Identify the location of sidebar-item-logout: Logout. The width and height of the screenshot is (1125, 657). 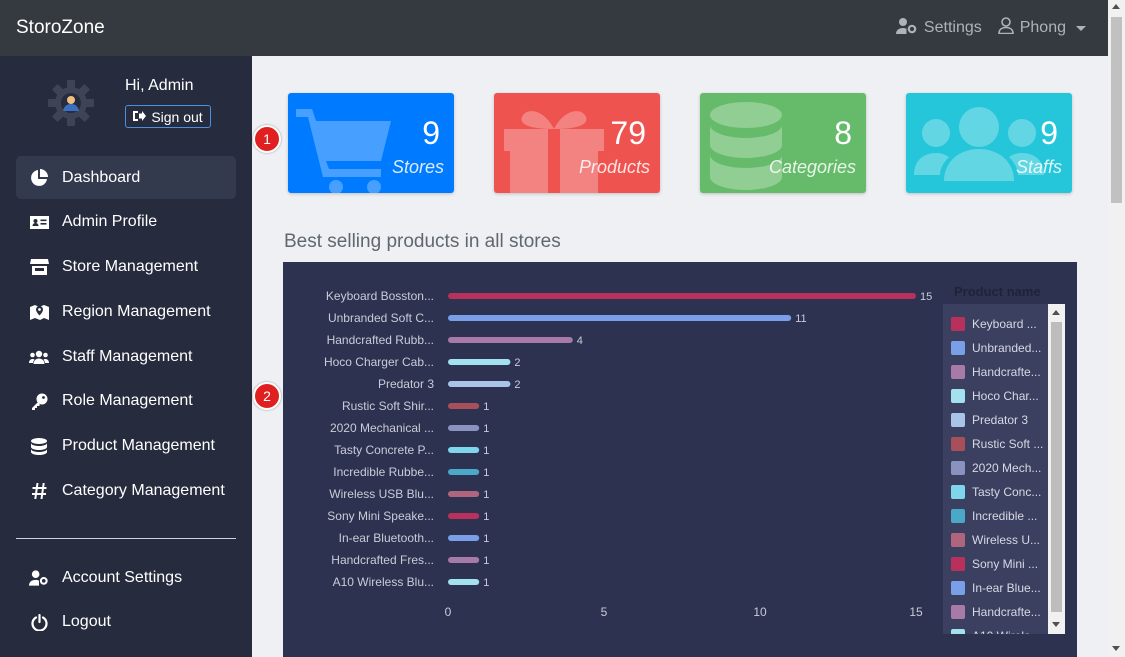
(126, 622).